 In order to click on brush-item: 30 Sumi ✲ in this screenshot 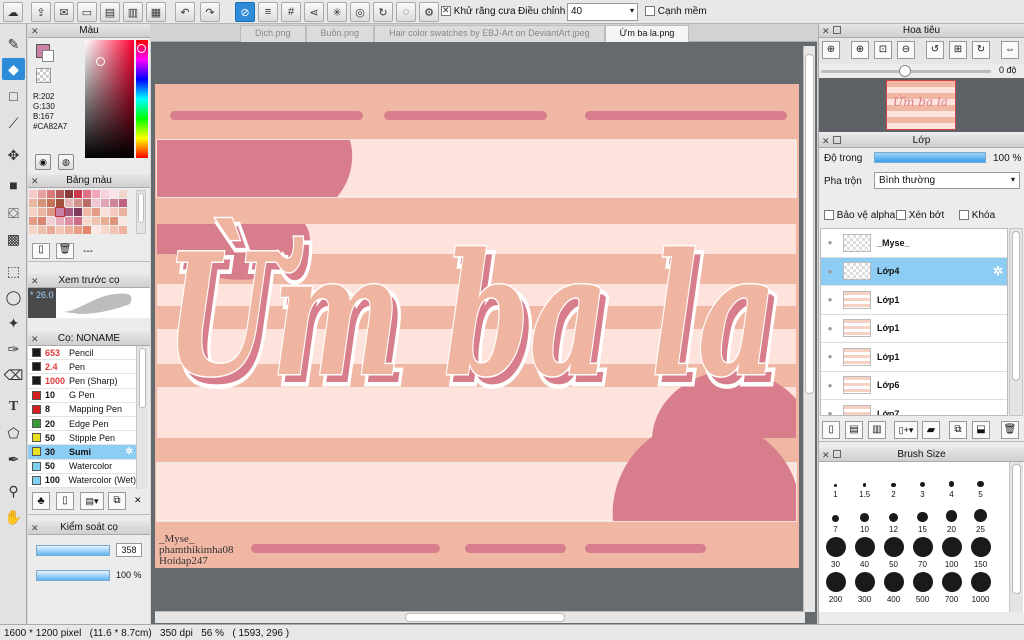, I will do `click(82, 452)`.